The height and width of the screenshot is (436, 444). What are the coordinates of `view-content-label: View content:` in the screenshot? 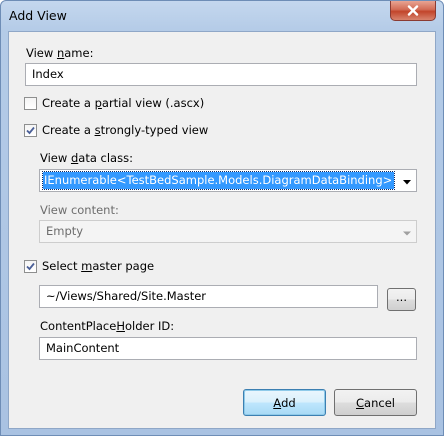 It's located at (79, 210).